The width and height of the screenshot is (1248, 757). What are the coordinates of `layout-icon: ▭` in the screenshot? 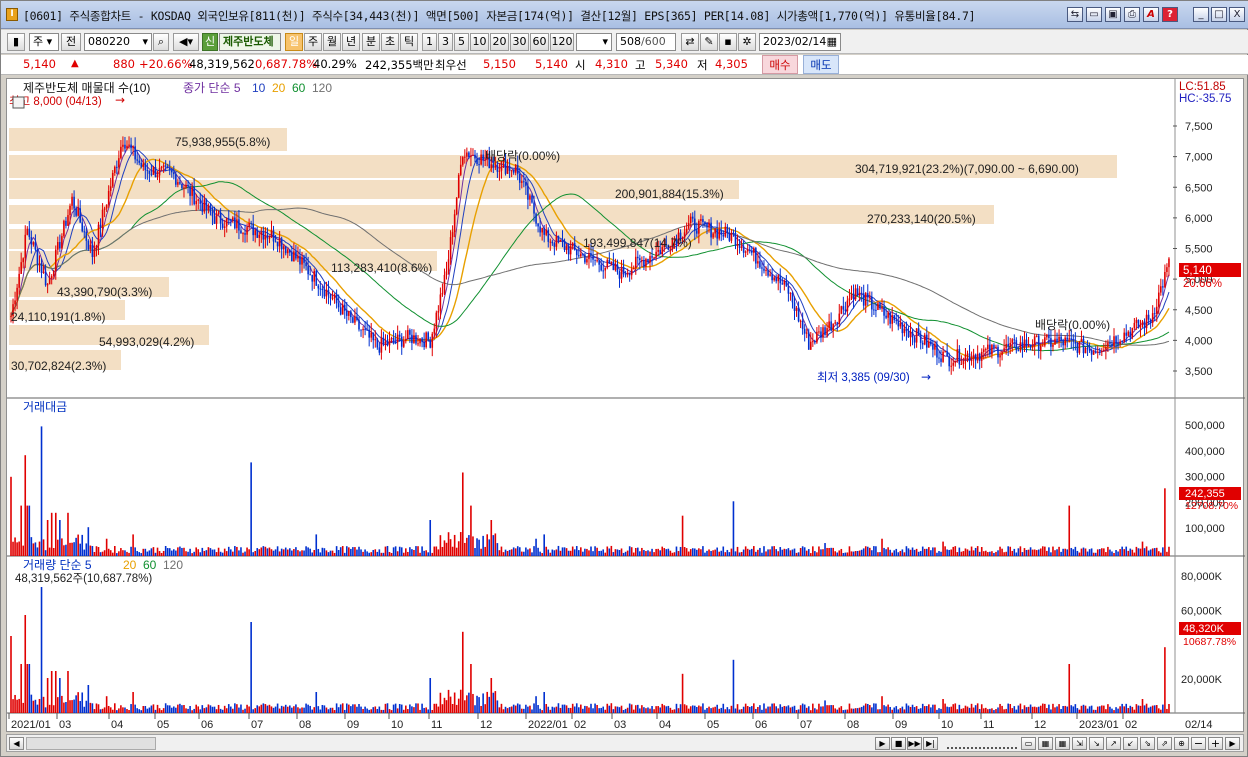 It's located at (1094, 14).